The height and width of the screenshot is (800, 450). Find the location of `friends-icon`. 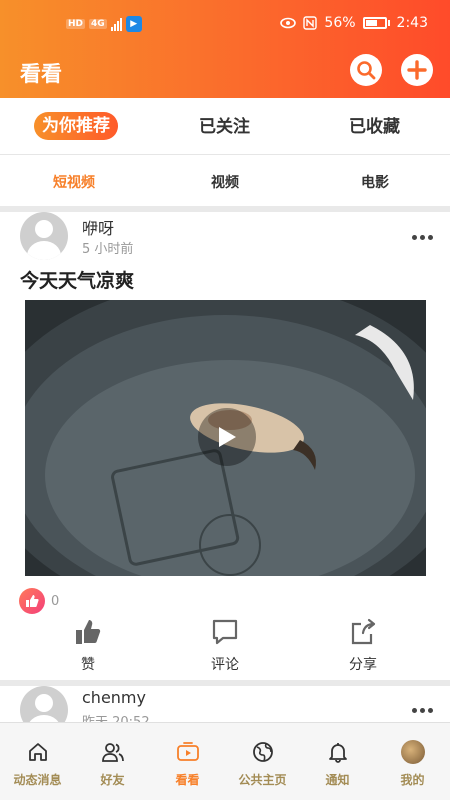

friends-icon is located at coordinates (112, 752).